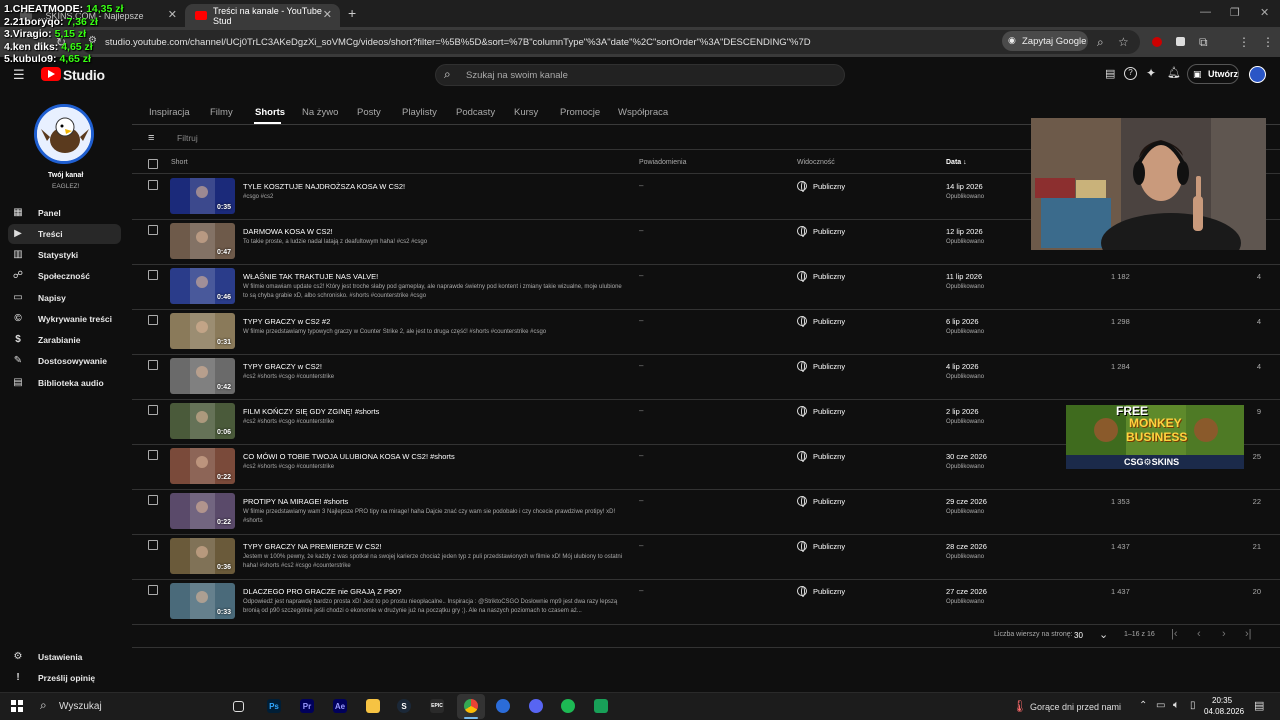 The image size is (1280, 720). What do you see at coordinates (1257, 74) in the screenshot?
I see `account-avatar` at bounding box center [1257, 74].